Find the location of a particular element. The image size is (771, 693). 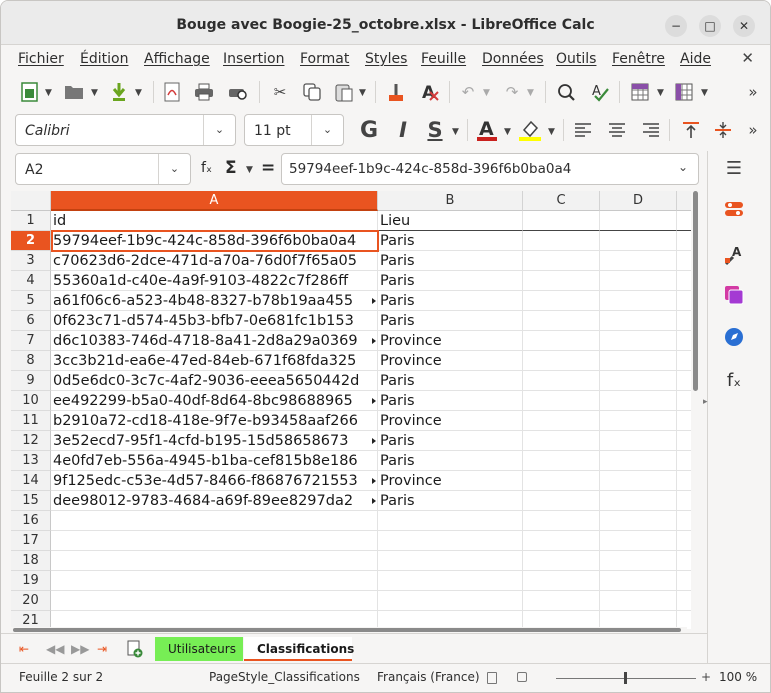

select-all-corner is located at coordinates (31, 201).